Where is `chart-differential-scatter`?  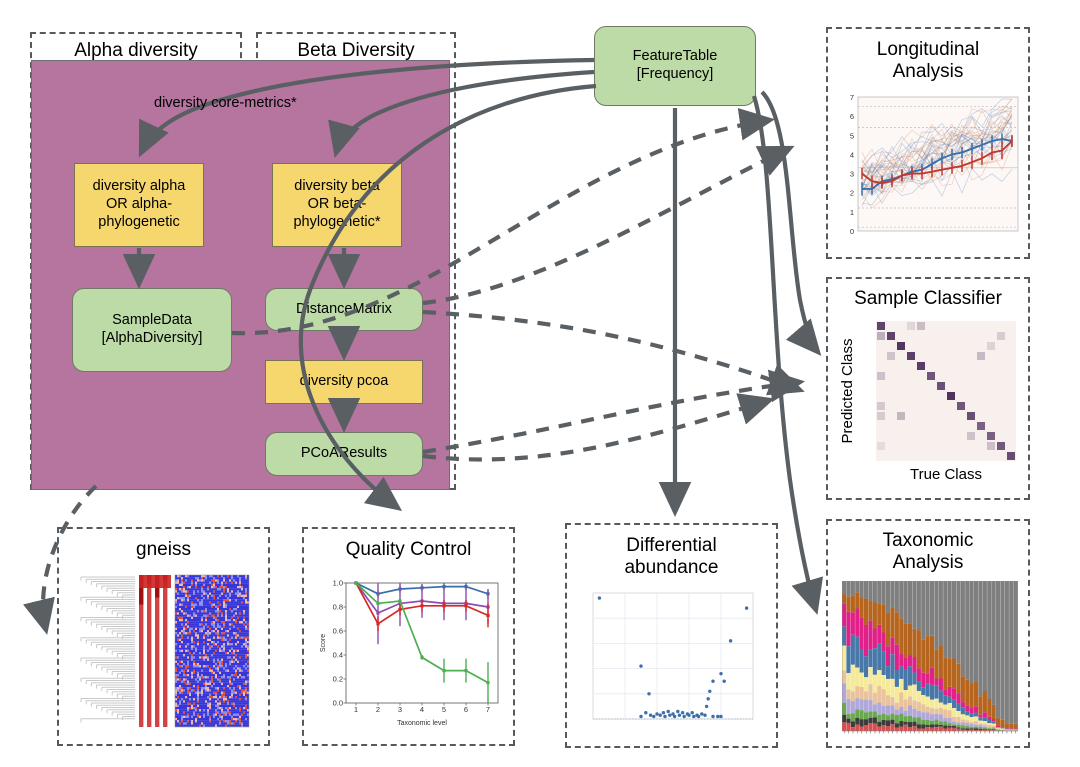
chart-differential-scatter is located at coordinates (673, 656).